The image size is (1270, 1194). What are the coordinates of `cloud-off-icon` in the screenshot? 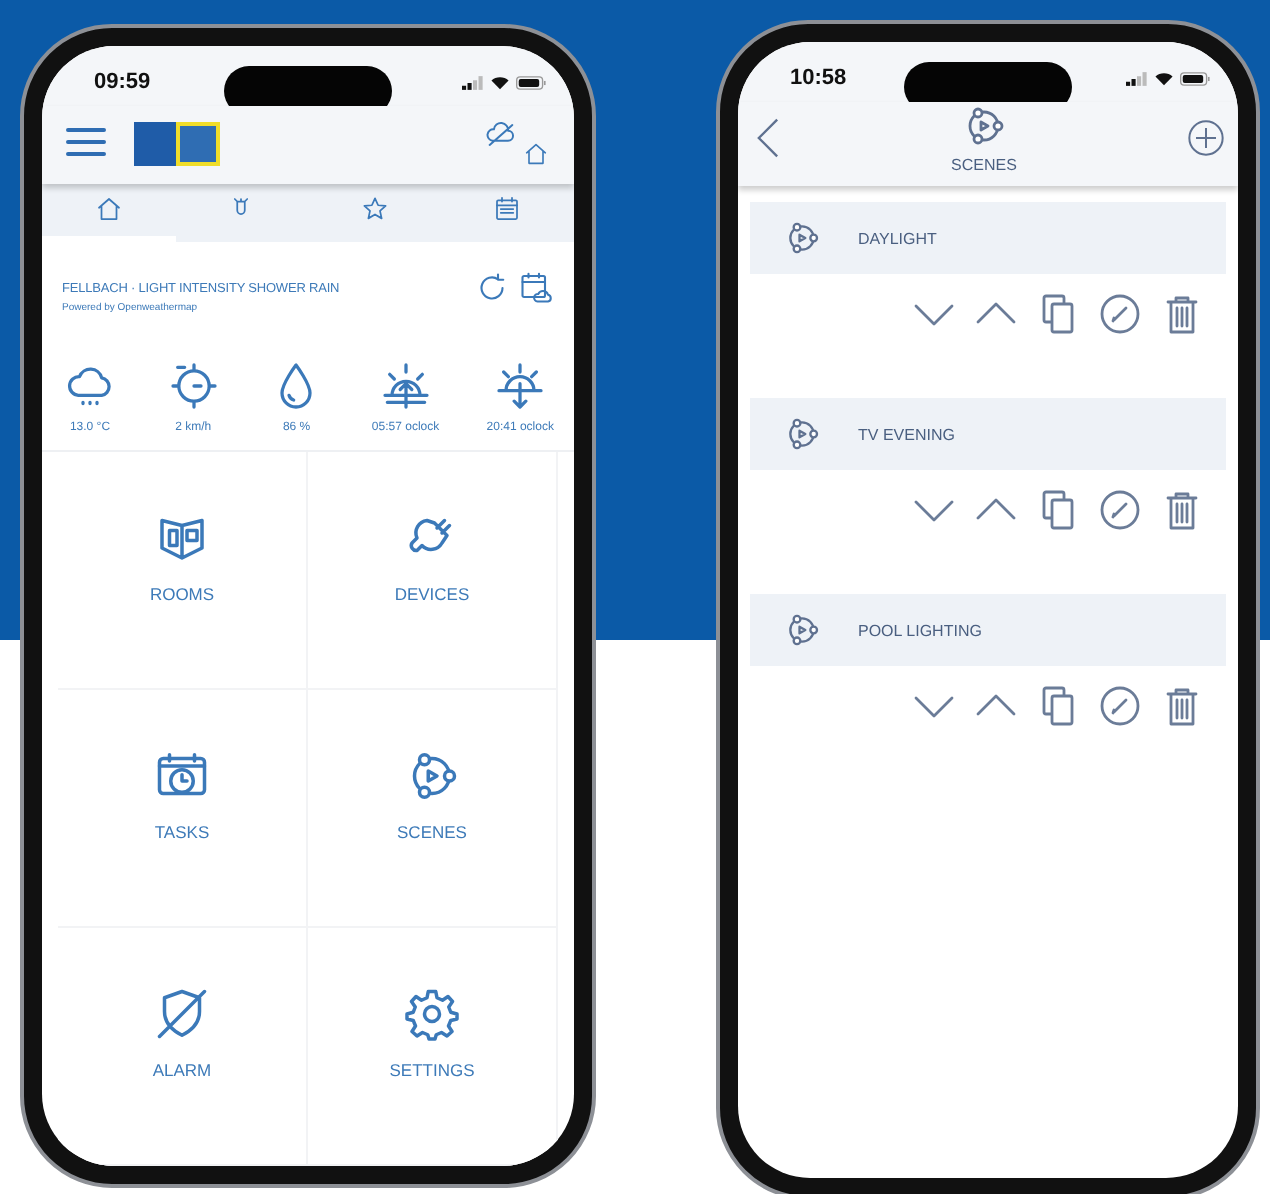 It's located at (501, 135).